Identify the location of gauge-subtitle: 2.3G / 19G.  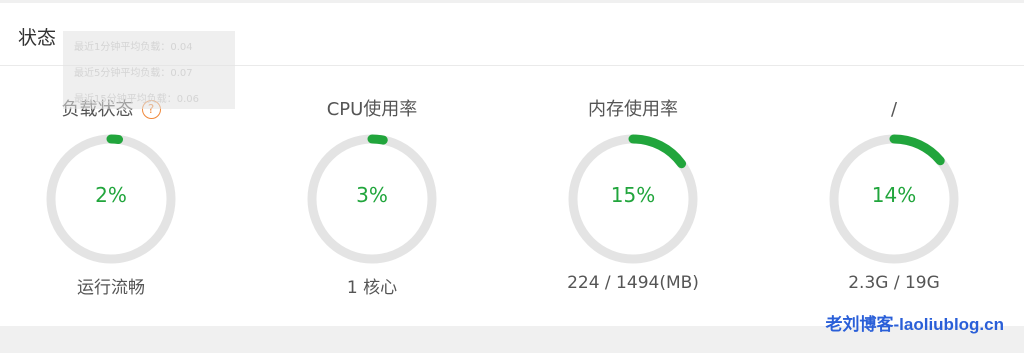
(894, 283).